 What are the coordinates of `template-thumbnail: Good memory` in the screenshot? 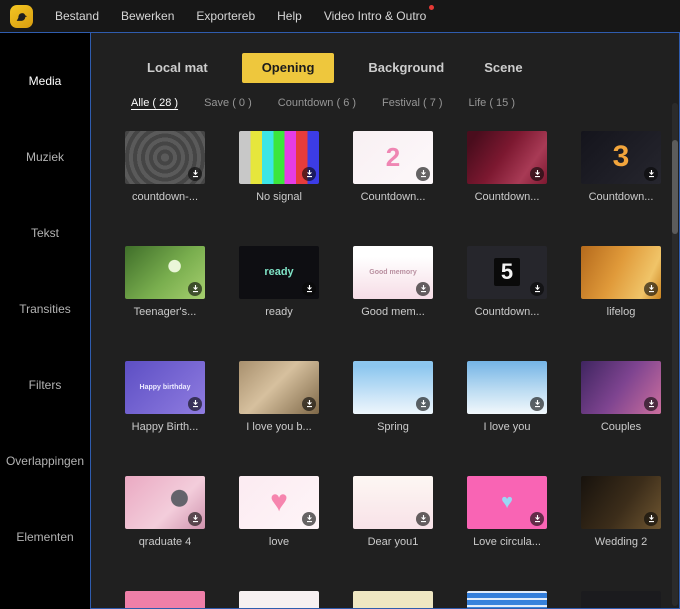 It's located at (393, 272).